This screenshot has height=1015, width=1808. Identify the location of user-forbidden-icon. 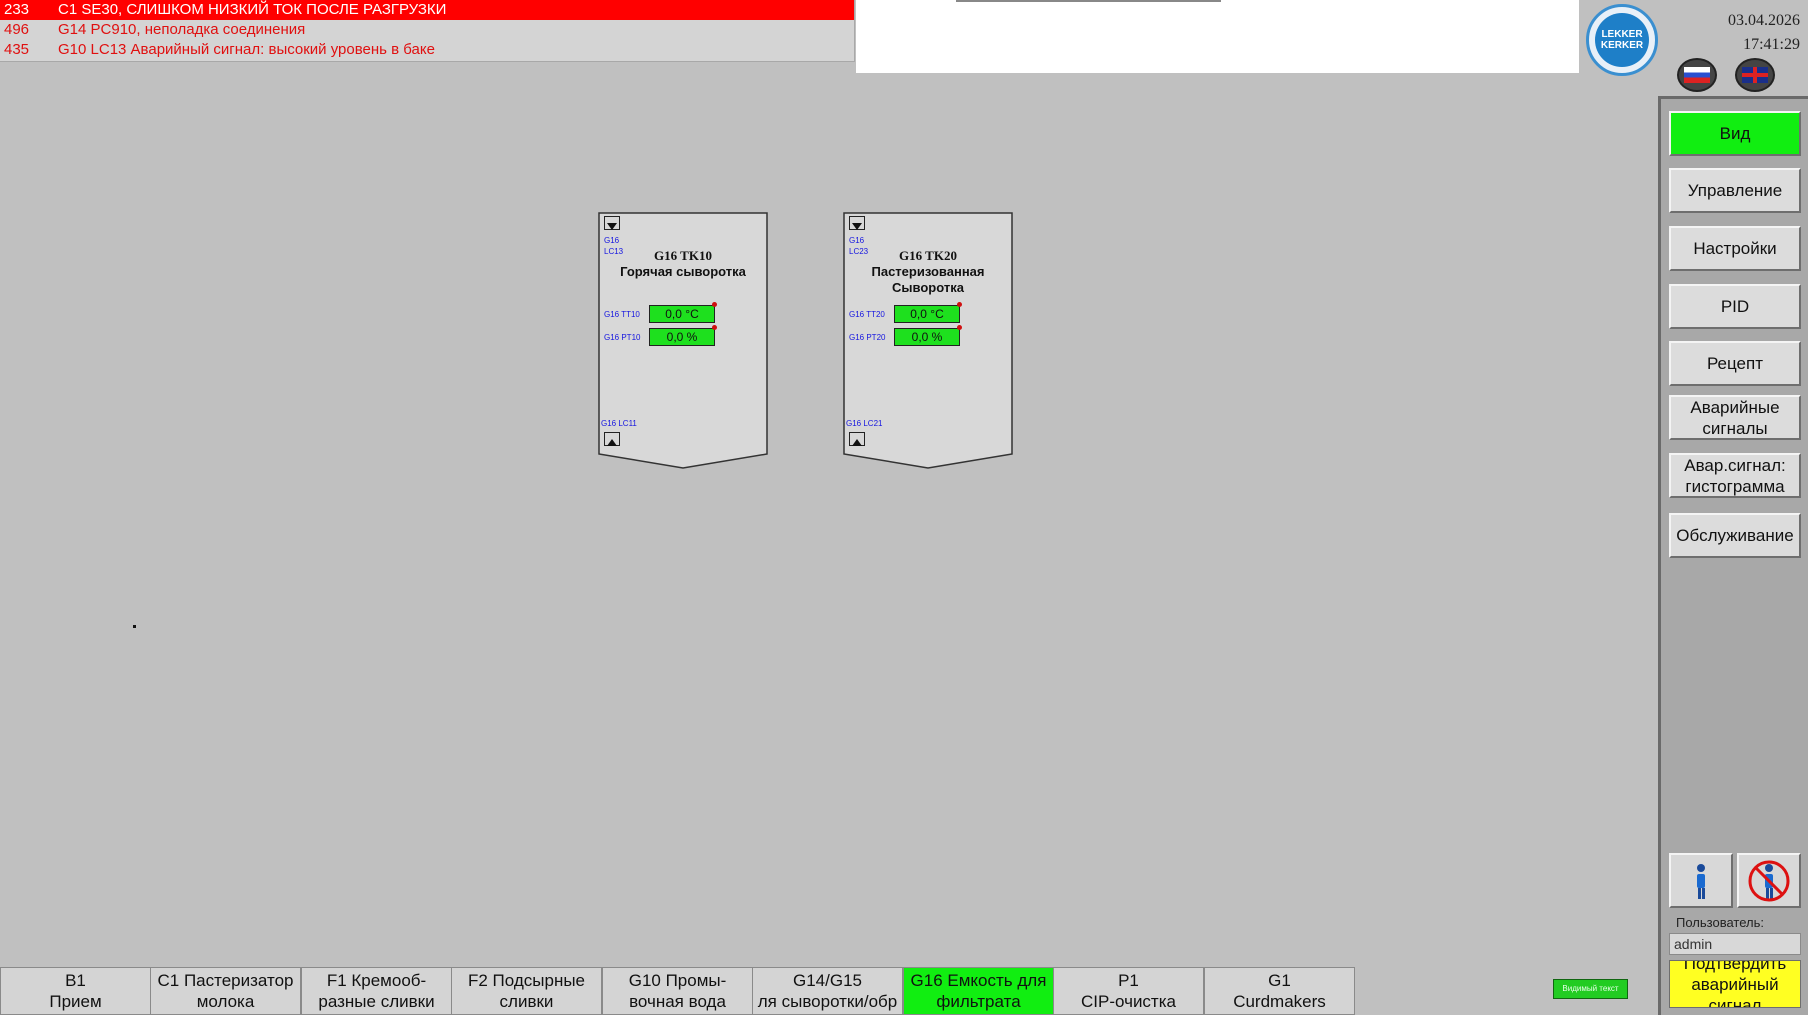
(1769, 881).